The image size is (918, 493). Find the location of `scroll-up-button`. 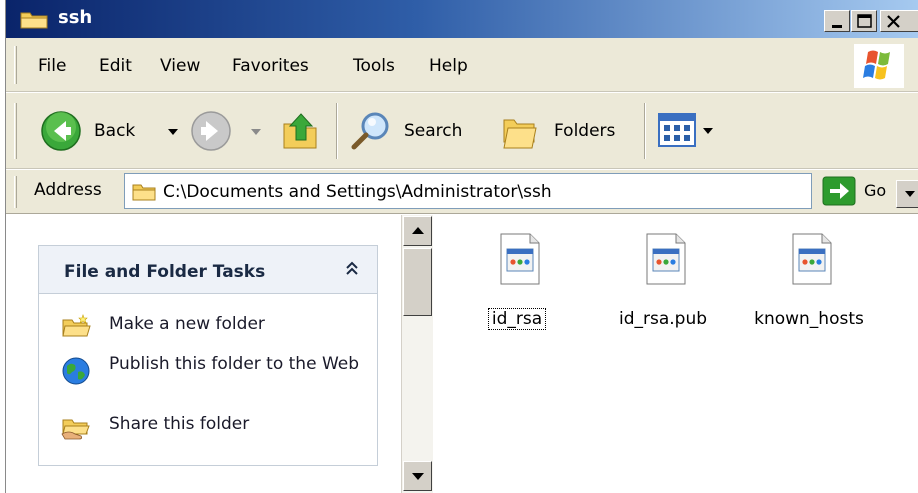

scroll-up-button is located at coordinates (417, 231).